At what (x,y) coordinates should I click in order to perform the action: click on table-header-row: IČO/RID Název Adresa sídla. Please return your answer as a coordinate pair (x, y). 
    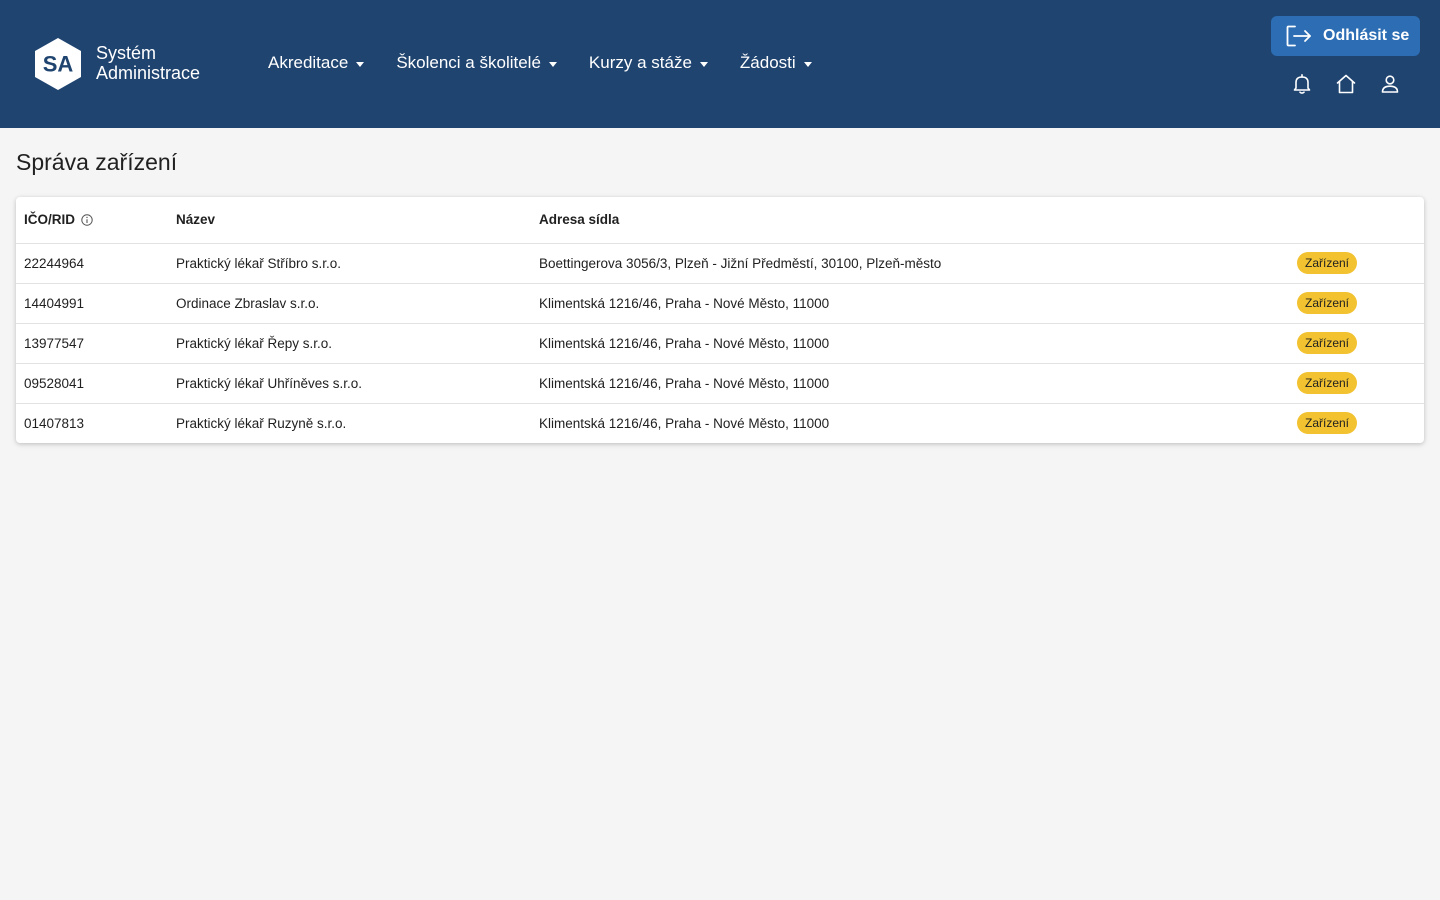
    Looking at the image, I should click on (720, 220).